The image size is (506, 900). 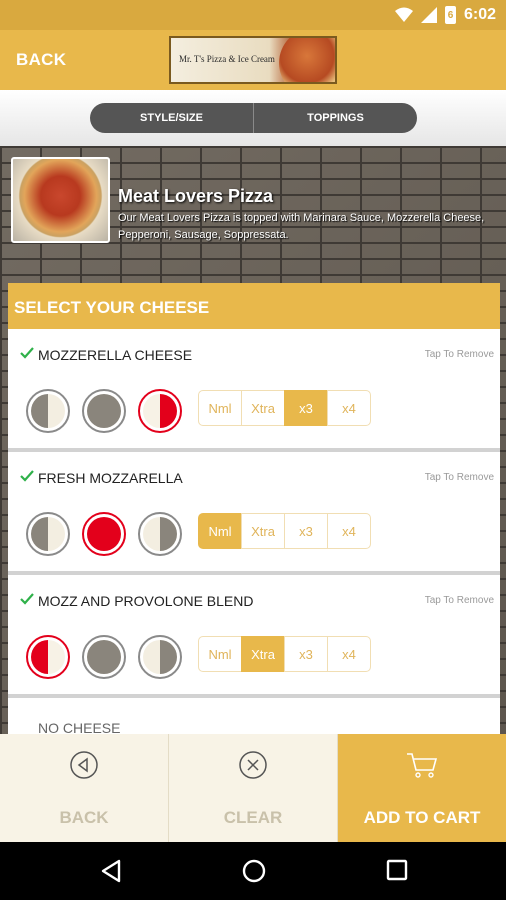 What do you see at coordinates (403, 14) in the screenshot?
I see `wifi-icon` at bounding box center [403, 14].